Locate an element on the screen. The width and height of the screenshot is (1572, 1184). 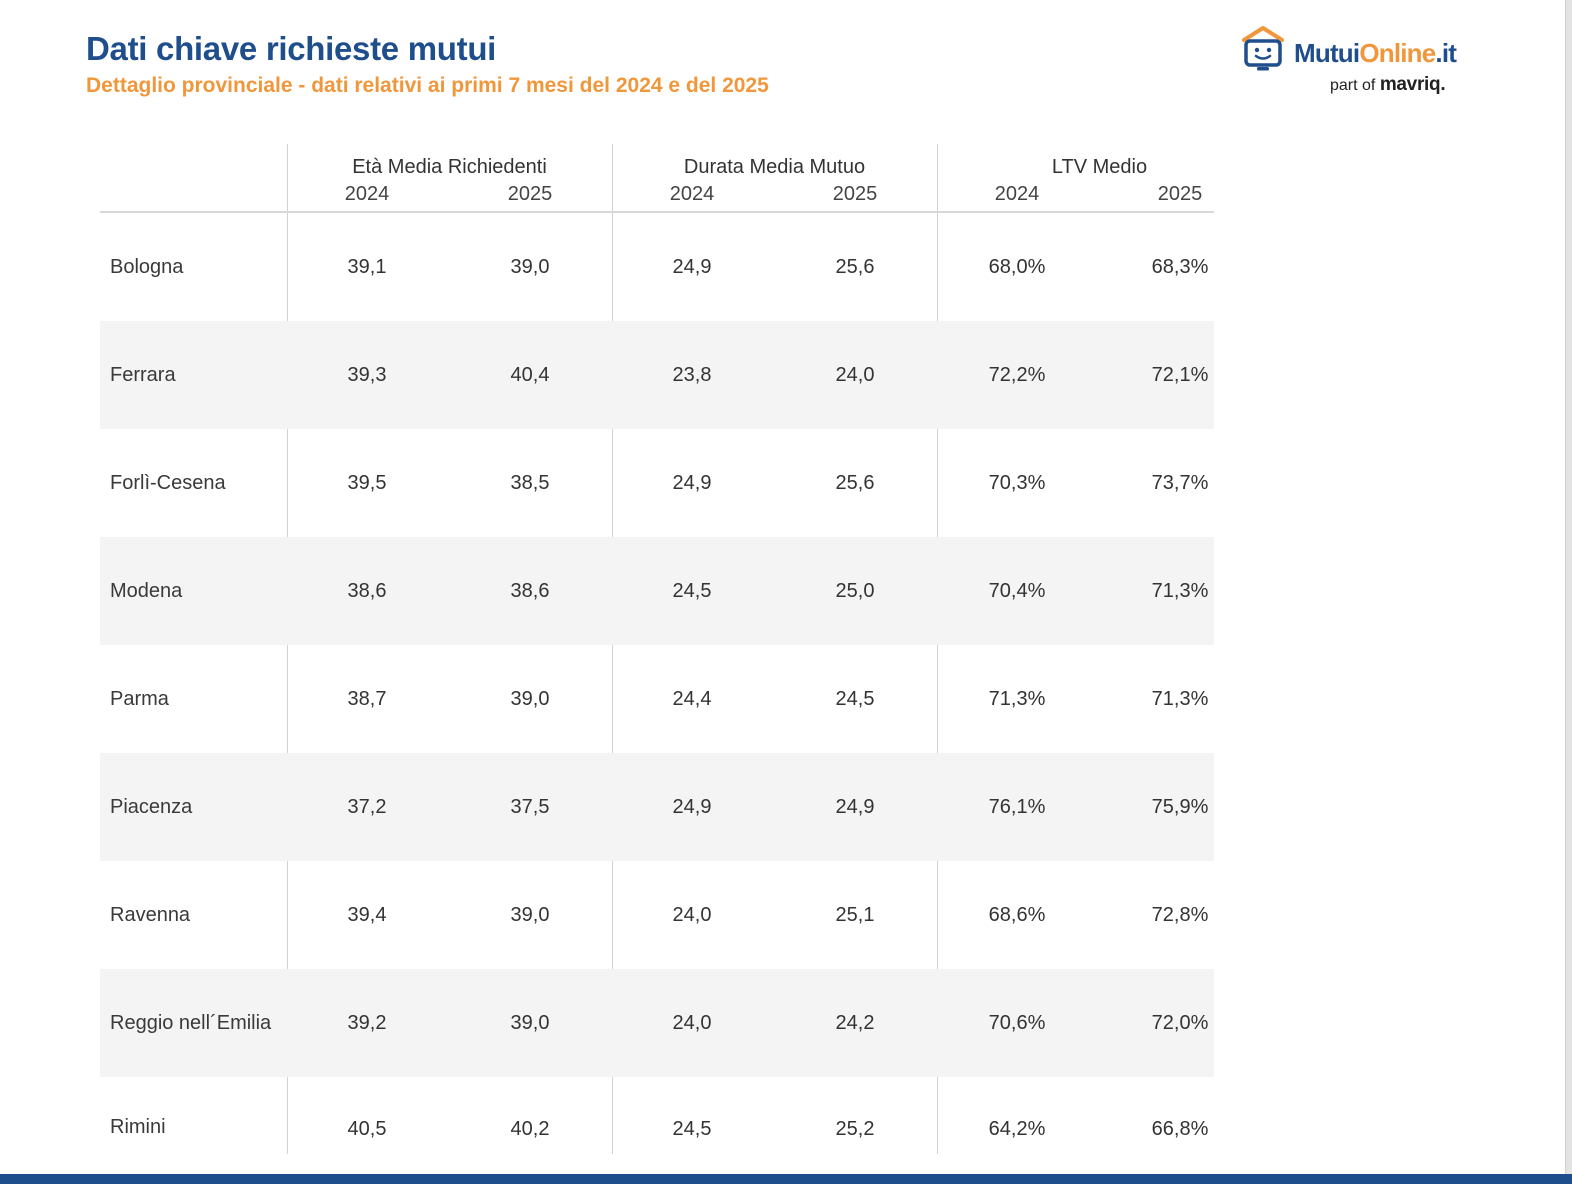
table-cell: 70,4% is located at coordinates (1017, 591).